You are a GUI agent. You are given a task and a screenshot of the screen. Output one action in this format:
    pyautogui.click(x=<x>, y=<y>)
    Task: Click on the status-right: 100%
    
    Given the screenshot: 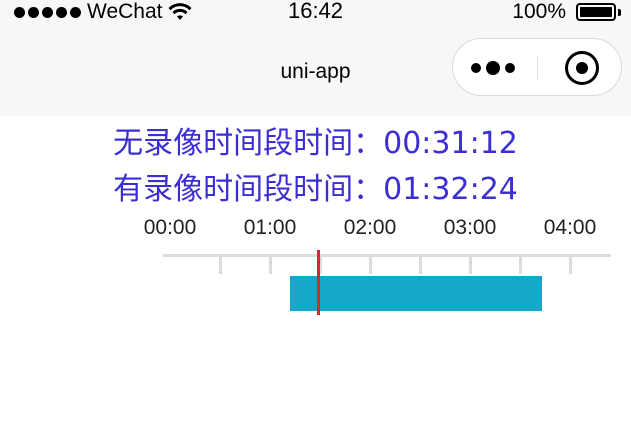 What is the action you would take?
    pyautogui.click(x=566, y=12)
    